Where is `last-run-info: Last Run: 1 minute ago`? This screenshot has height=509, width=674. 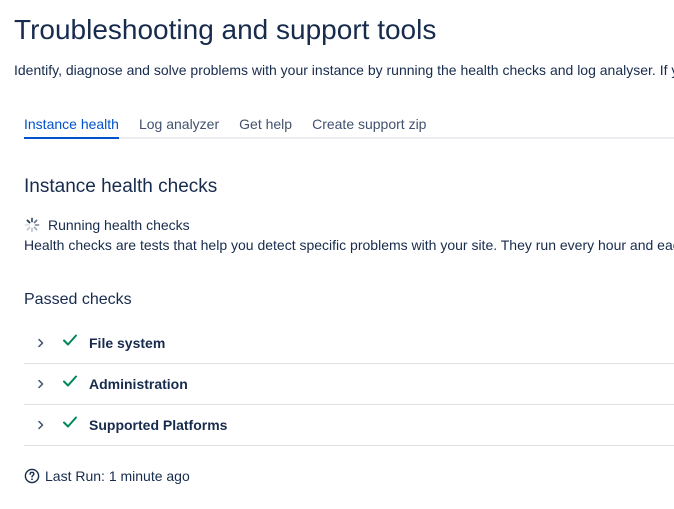 last-run-info: Last Run: 1 minute ago is located at coordinates (107, 476).